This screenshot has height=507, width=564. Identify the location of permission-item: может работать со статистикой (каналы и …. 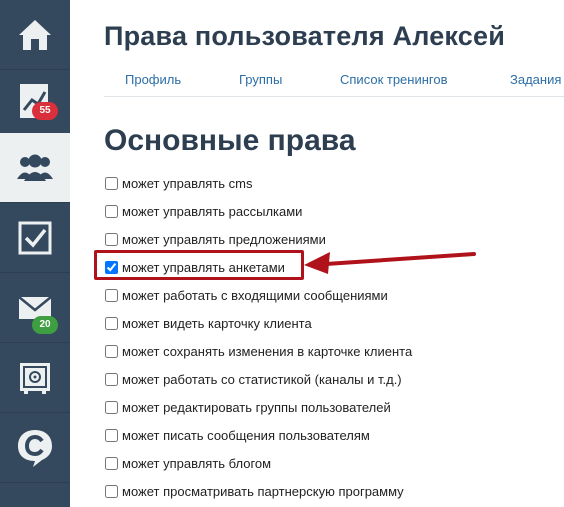
(253, 379).